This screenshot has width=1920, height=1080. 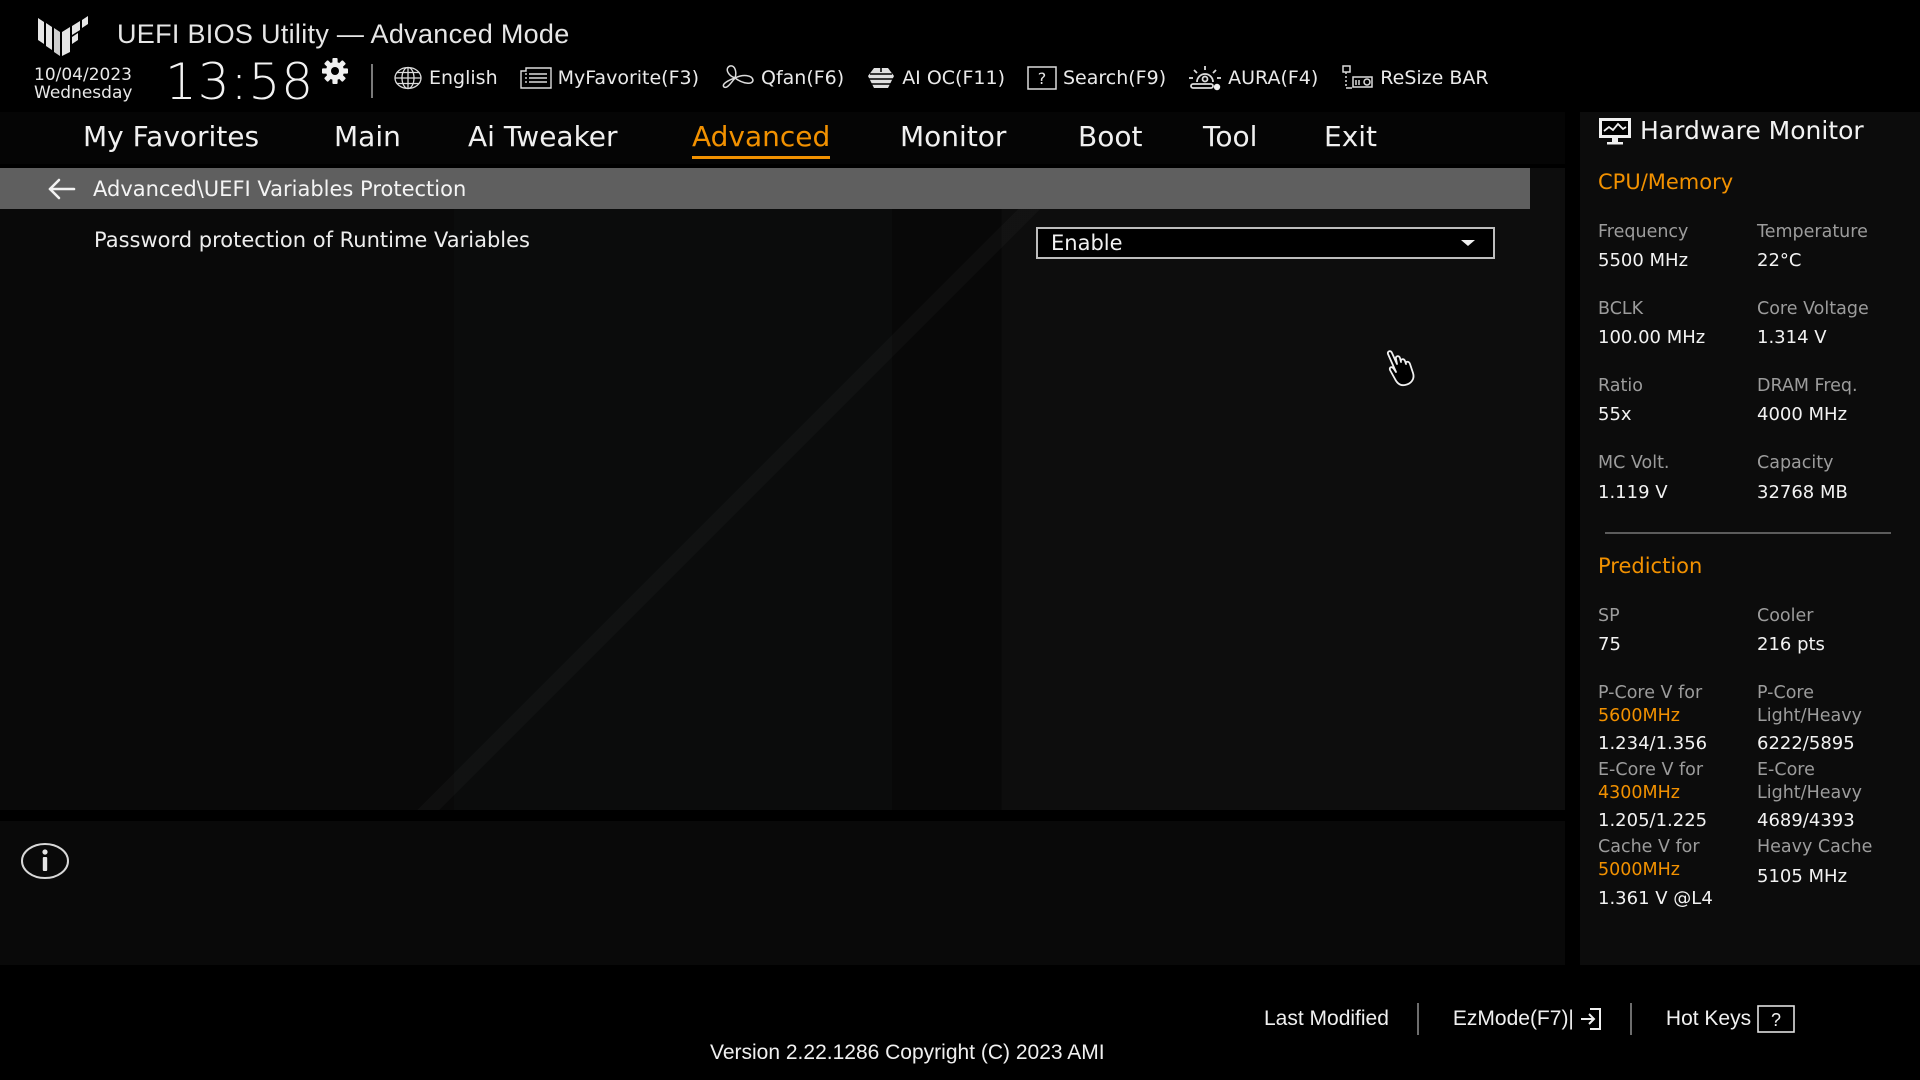 I want to click on temperature-value: 22°C, so click(x=1779, y=260).